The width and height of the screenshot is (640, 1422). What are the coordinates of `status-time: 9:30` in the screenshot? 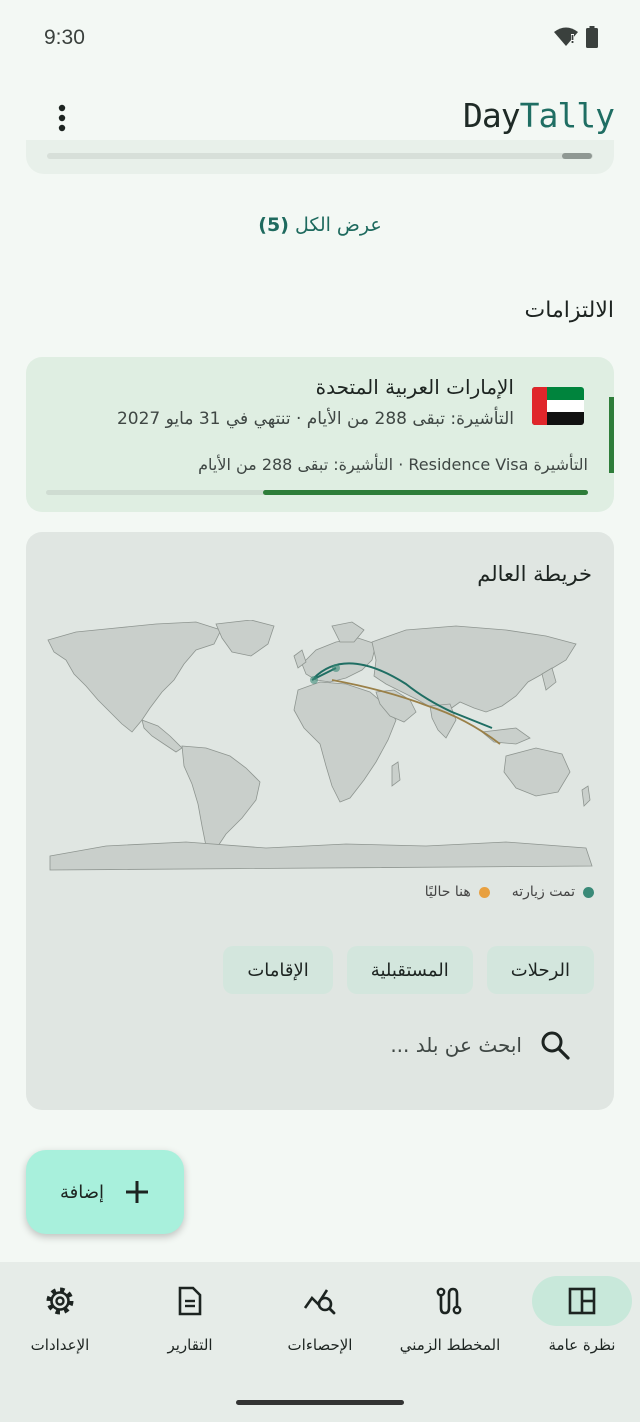 It's located at (64, 37).